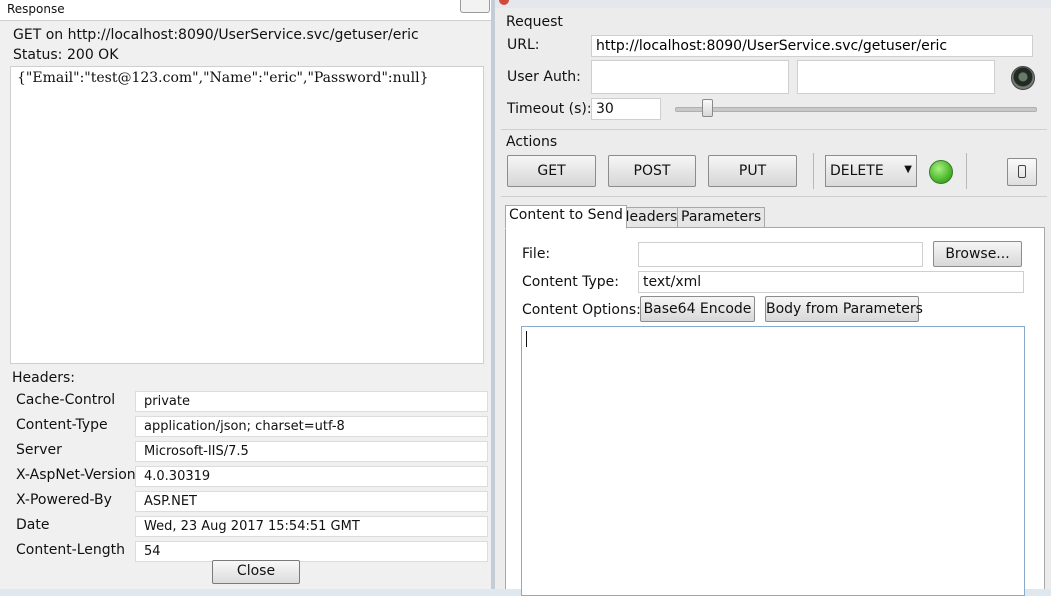 Image resolution: width=1051 pixels, height=596 pixels. I want to click on method-dropdown: DELETE ▼, so click(871, 171).